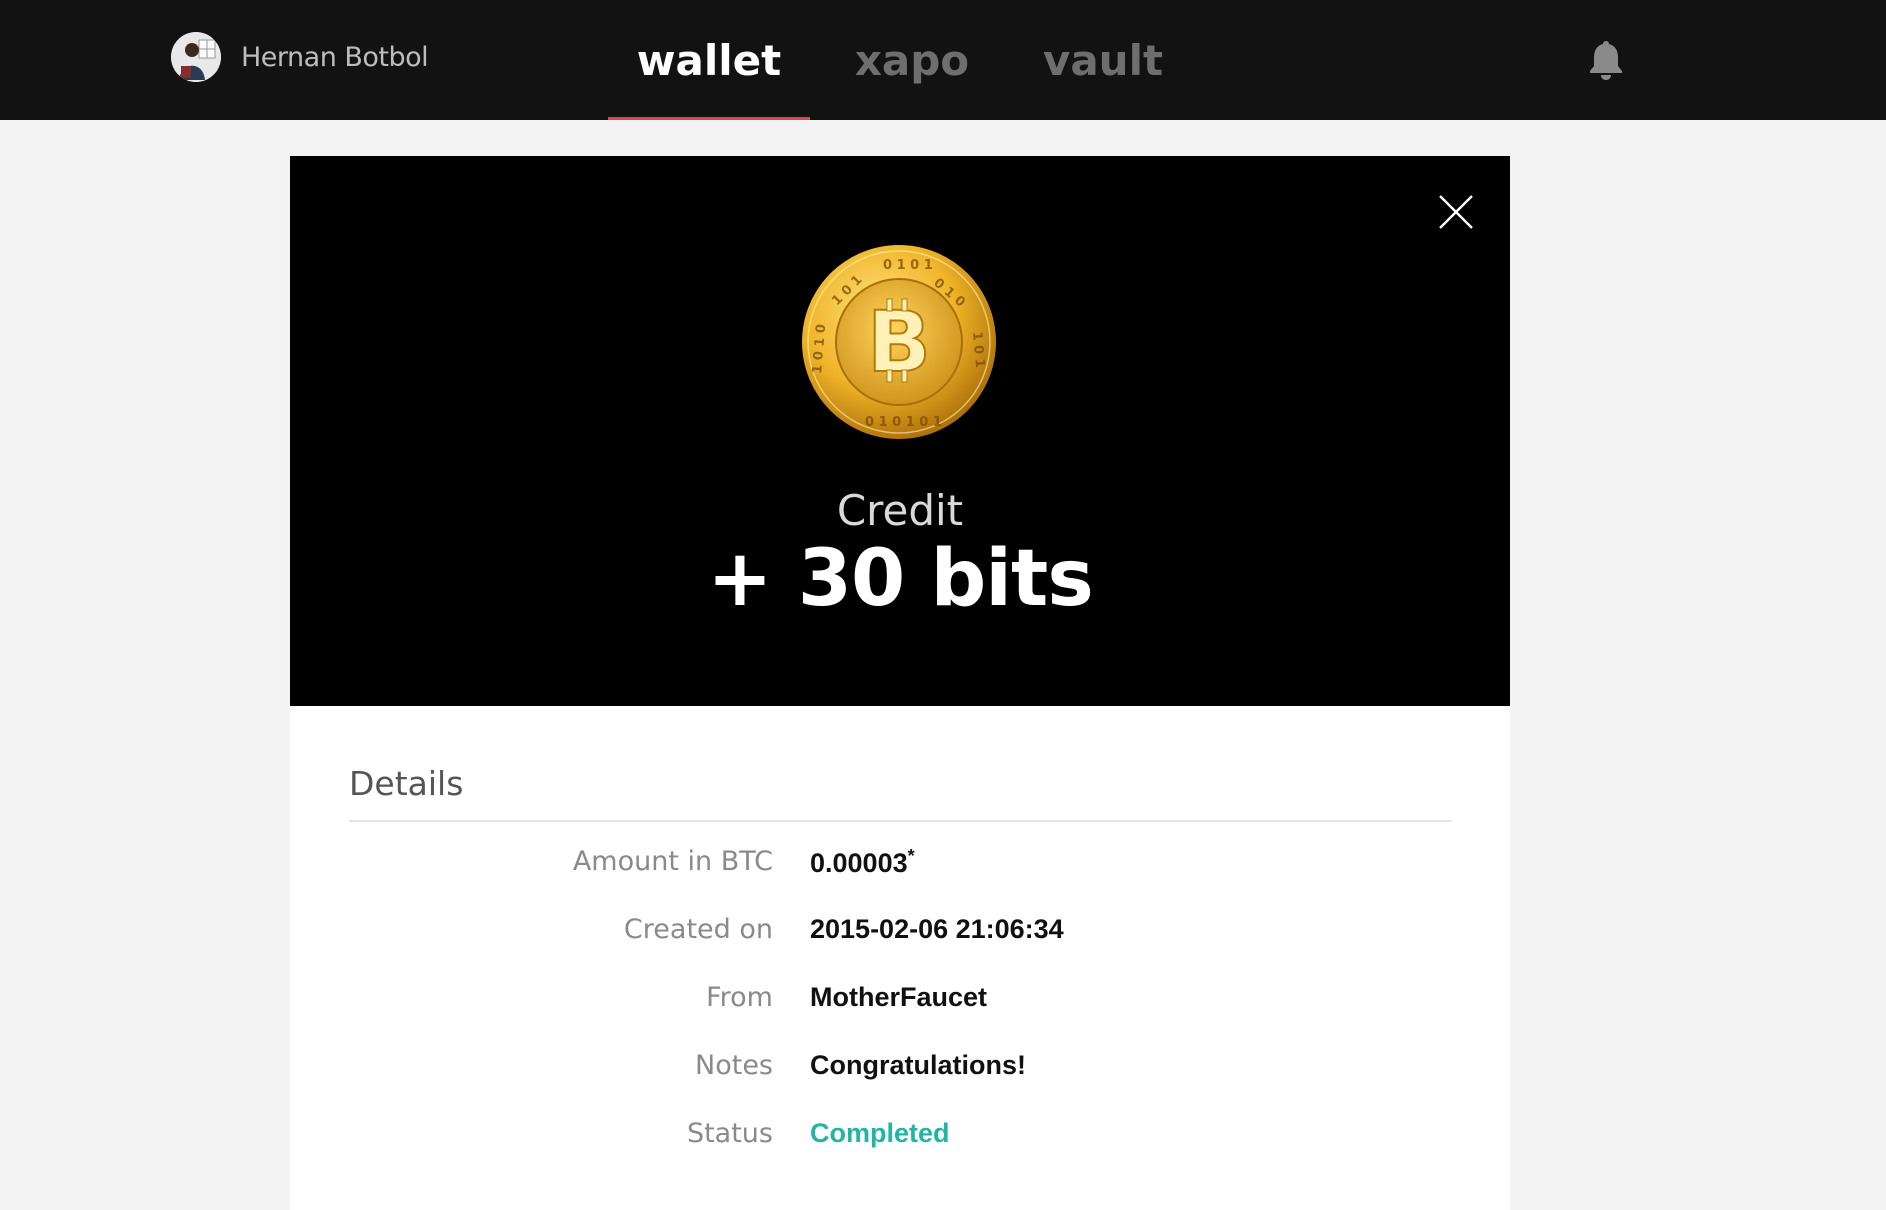 This screenshot has height=1210, width=1886. Describe the element at coordinates (903, 422) in the screenshot. I see `svg-text: 0 1 0 1 0 1` at that location.